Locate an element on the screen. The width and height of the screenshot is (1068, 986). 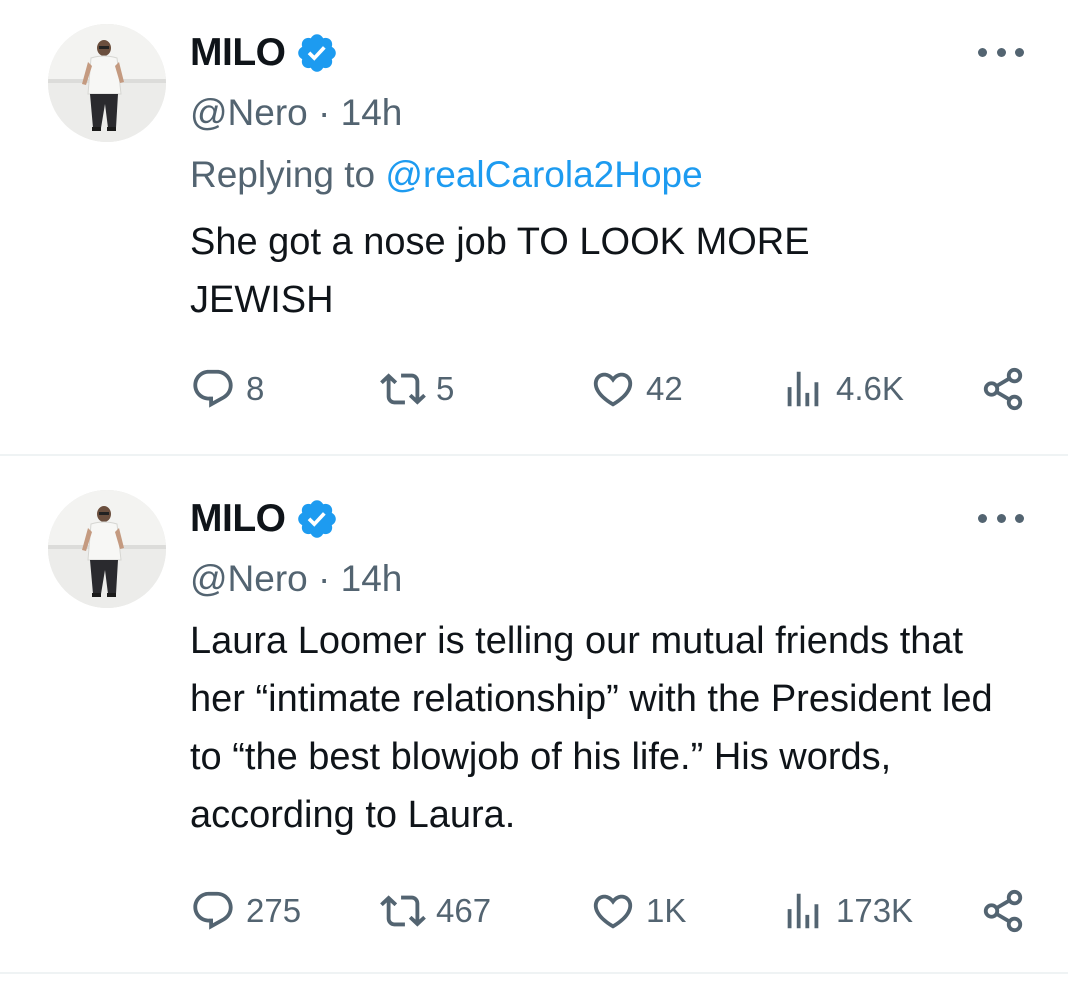
like-button: 1K is located at coordinates (638, 911).